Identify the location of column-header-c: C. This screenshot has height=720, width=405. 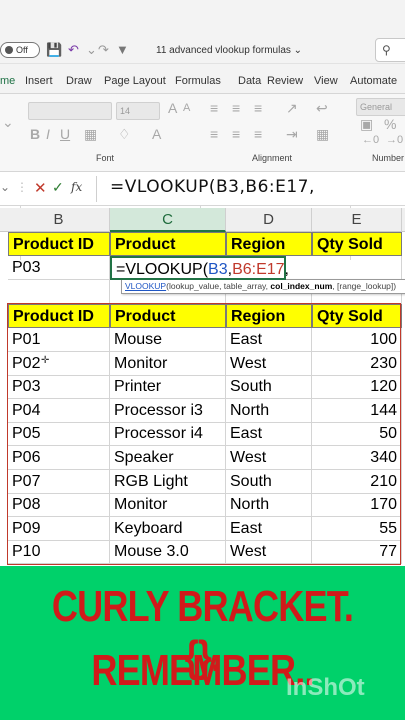
(168, 220).